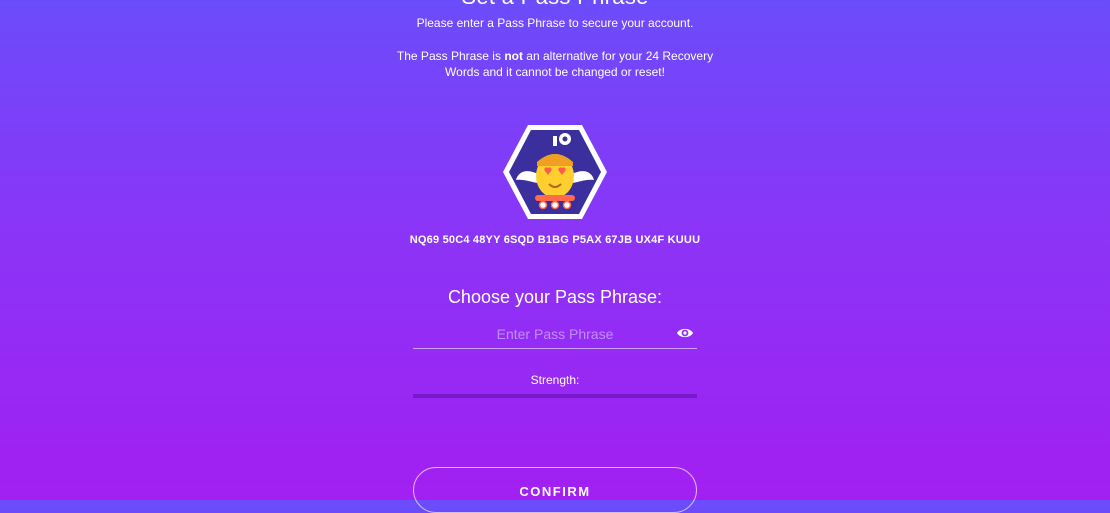 The height and width of the screenshot is (513, 1110). Describe the element at coordinates (555, 490) in the screenshot. I see `confirm-button: CONFIRM` at that location.